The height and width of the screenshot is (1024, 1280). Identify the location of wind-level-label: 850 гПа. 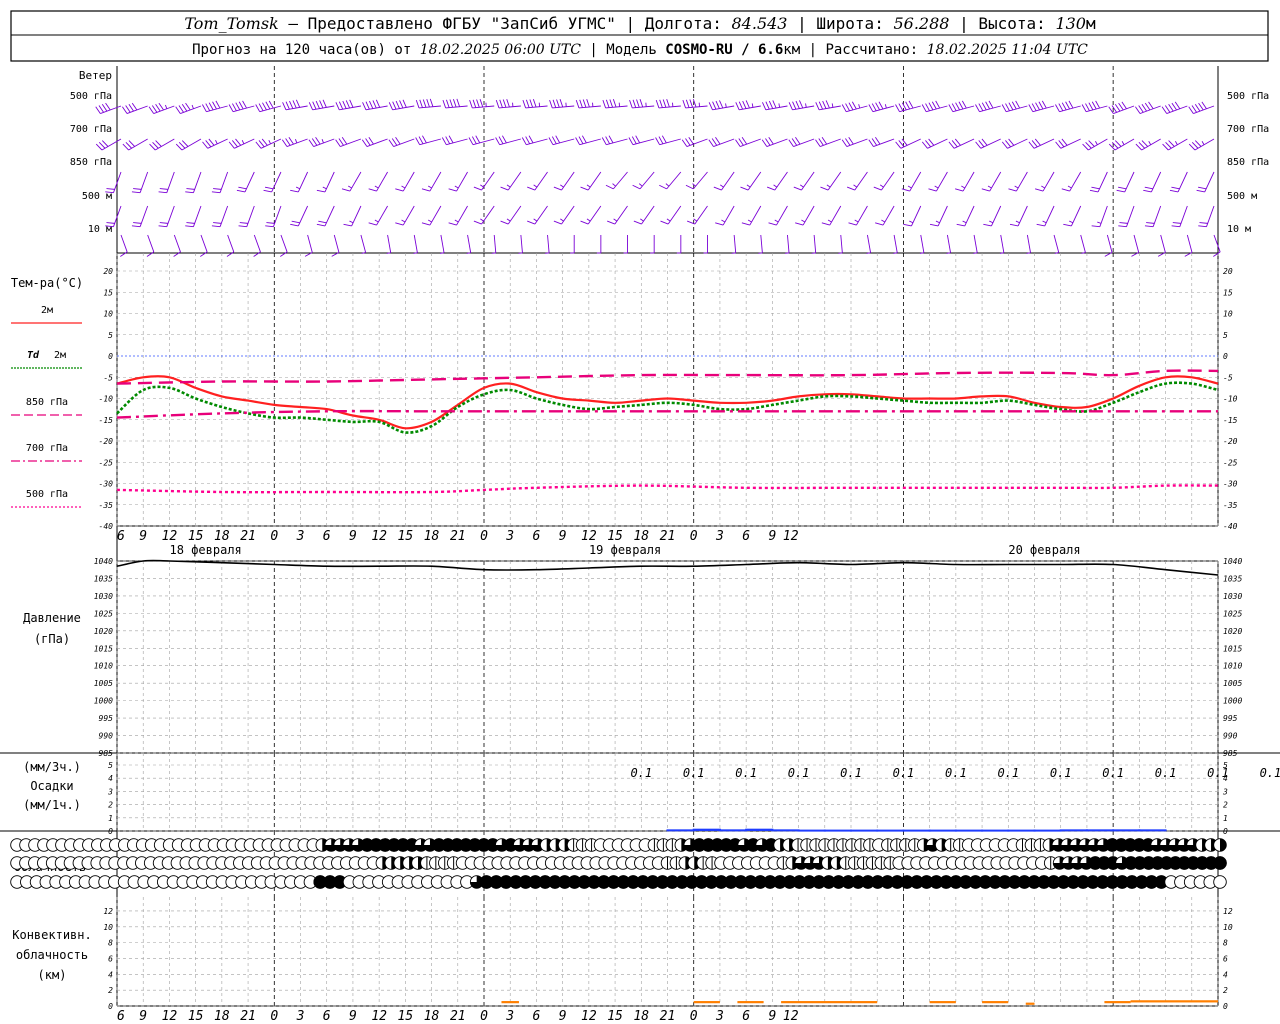
(91, 162).